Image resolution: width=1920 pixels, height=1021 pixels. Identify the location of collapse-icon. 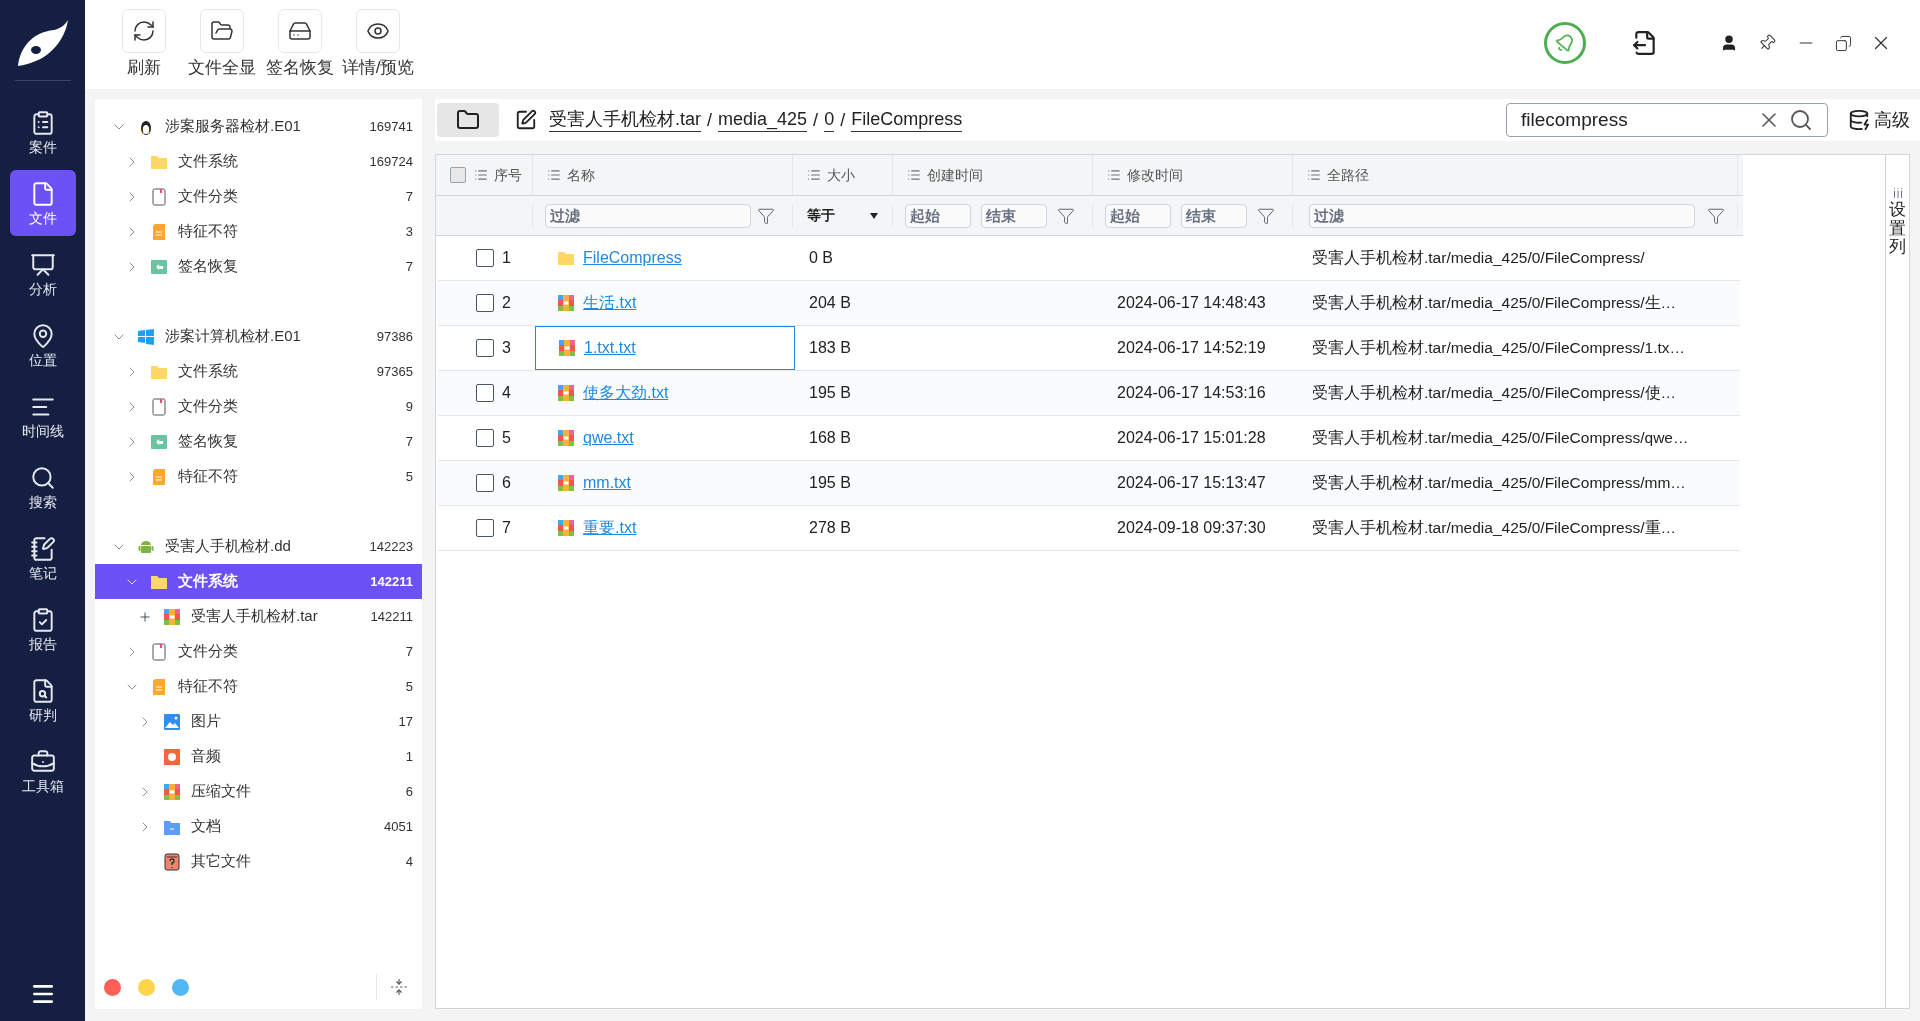
(399, 987).